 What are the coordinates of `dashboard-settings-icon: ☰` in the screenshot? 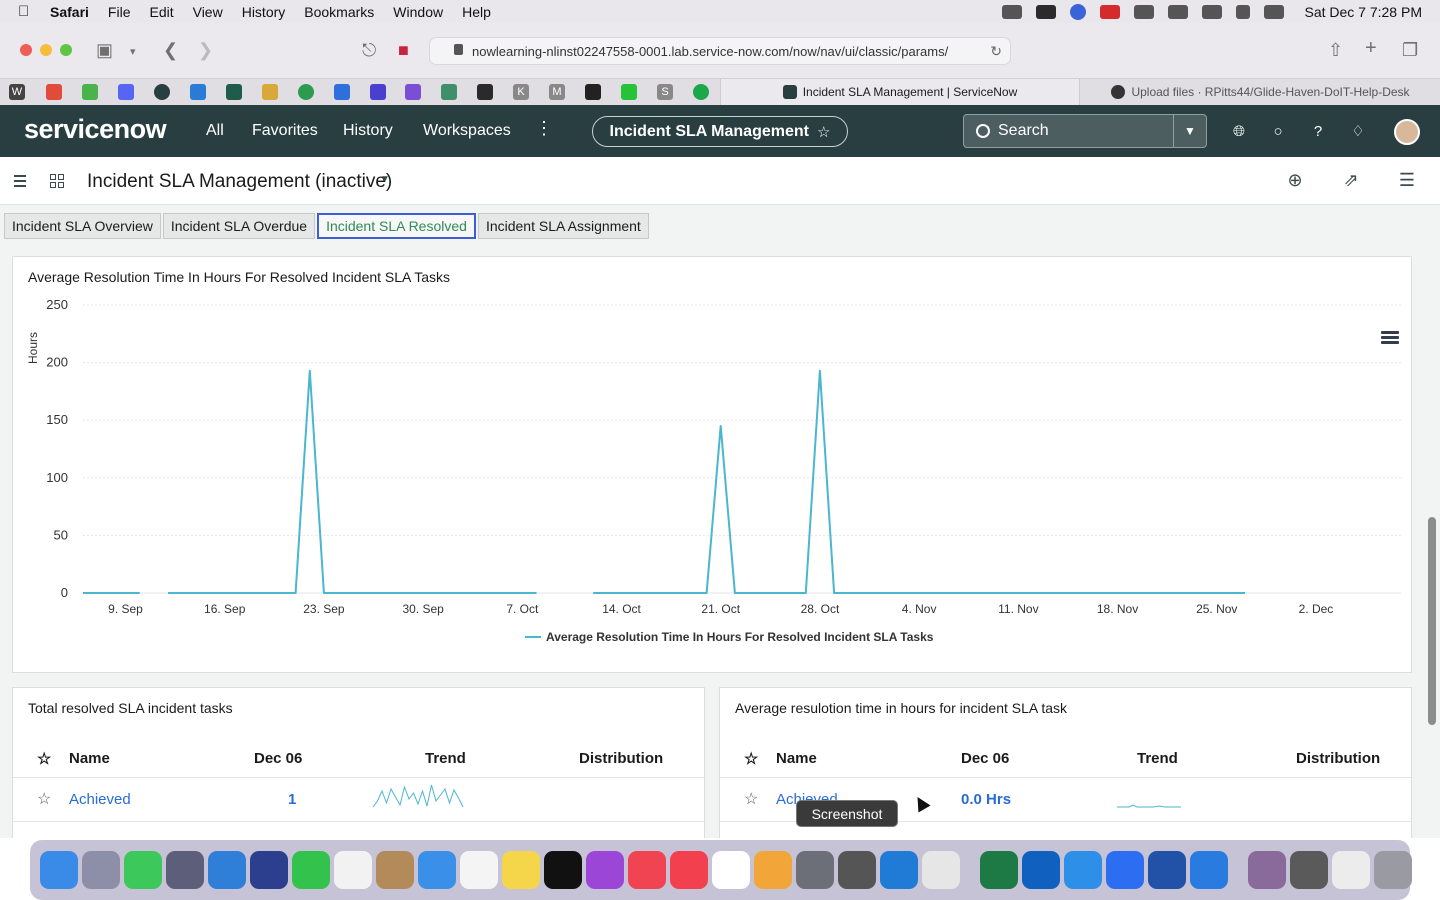 It's located at (1407, 180).